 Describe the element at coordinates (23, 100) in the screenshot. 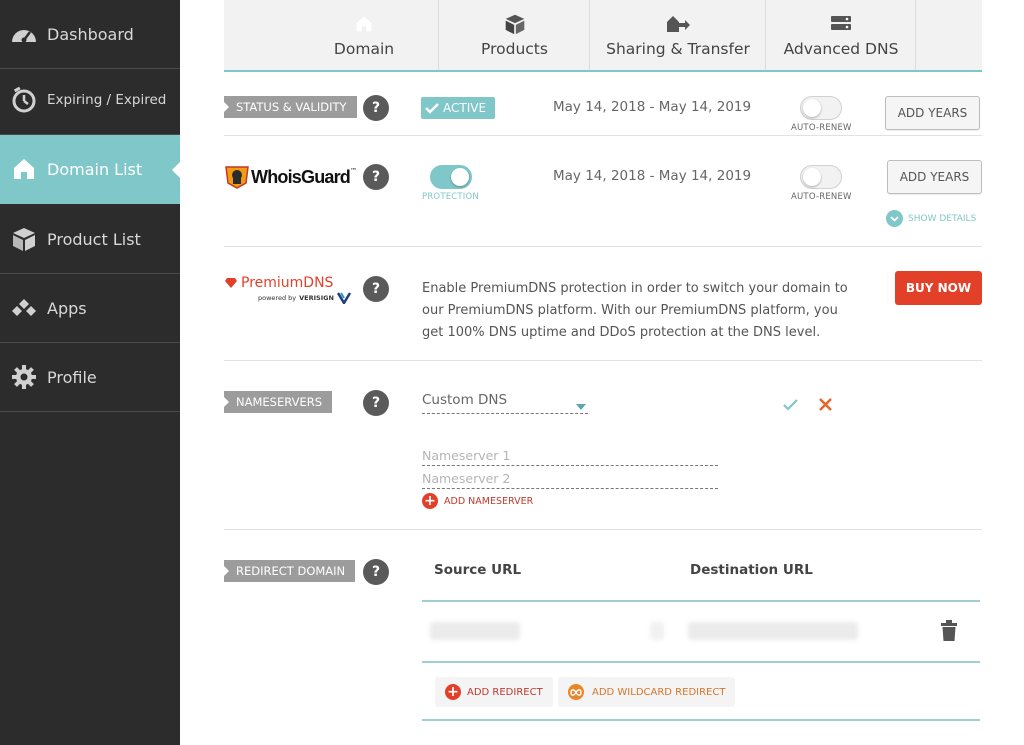

I see `timer-icon` at that location.